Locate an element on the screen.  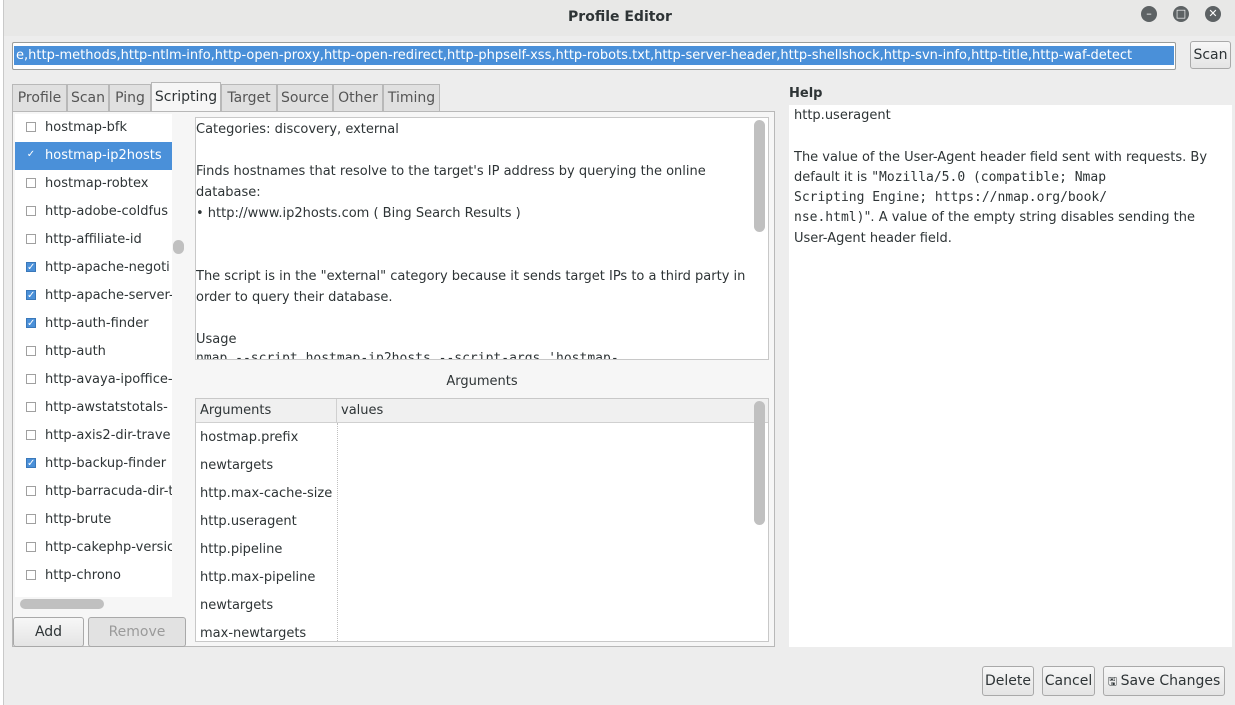
script-label: http-auth-finder is located at coordinates (97, 323).